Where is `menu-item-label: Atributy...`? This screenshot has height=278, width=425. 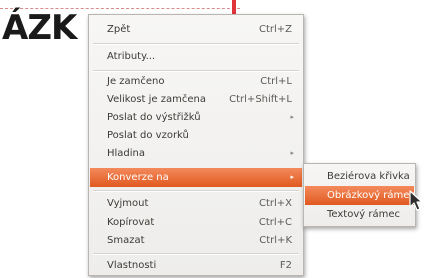
menu-item-label: Atributy... is located at coordinates (131, 56).